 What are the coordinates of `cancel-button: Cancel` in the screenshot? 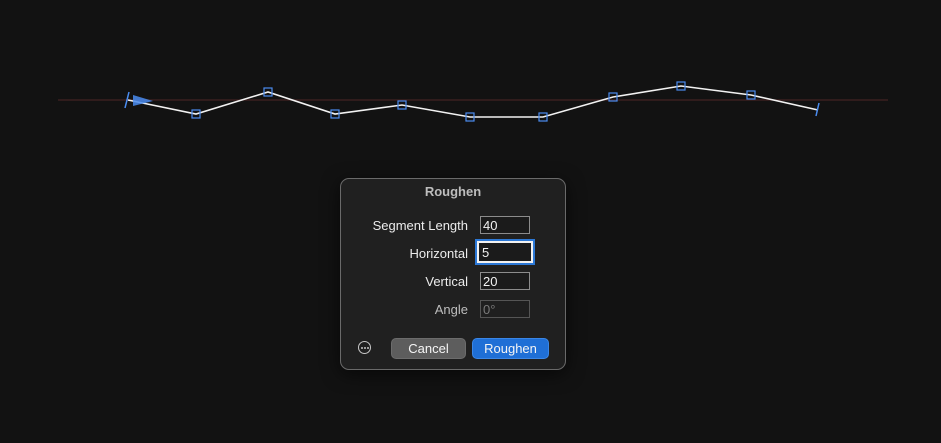 It's located at (428, 348).